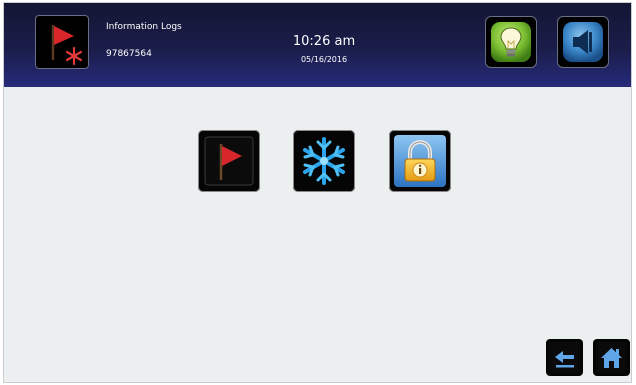 Image resolution: width=636 pixels, height=385 pixels. I want to click on sound-button, so click(583, 42).